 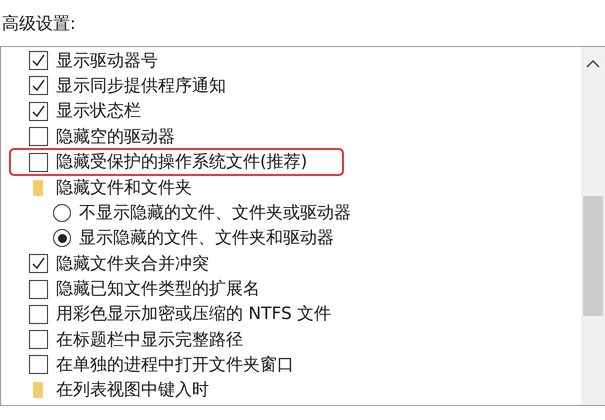 I want to click on group-label: 隐藏文件和文件夹, so click(x=124, y=187).